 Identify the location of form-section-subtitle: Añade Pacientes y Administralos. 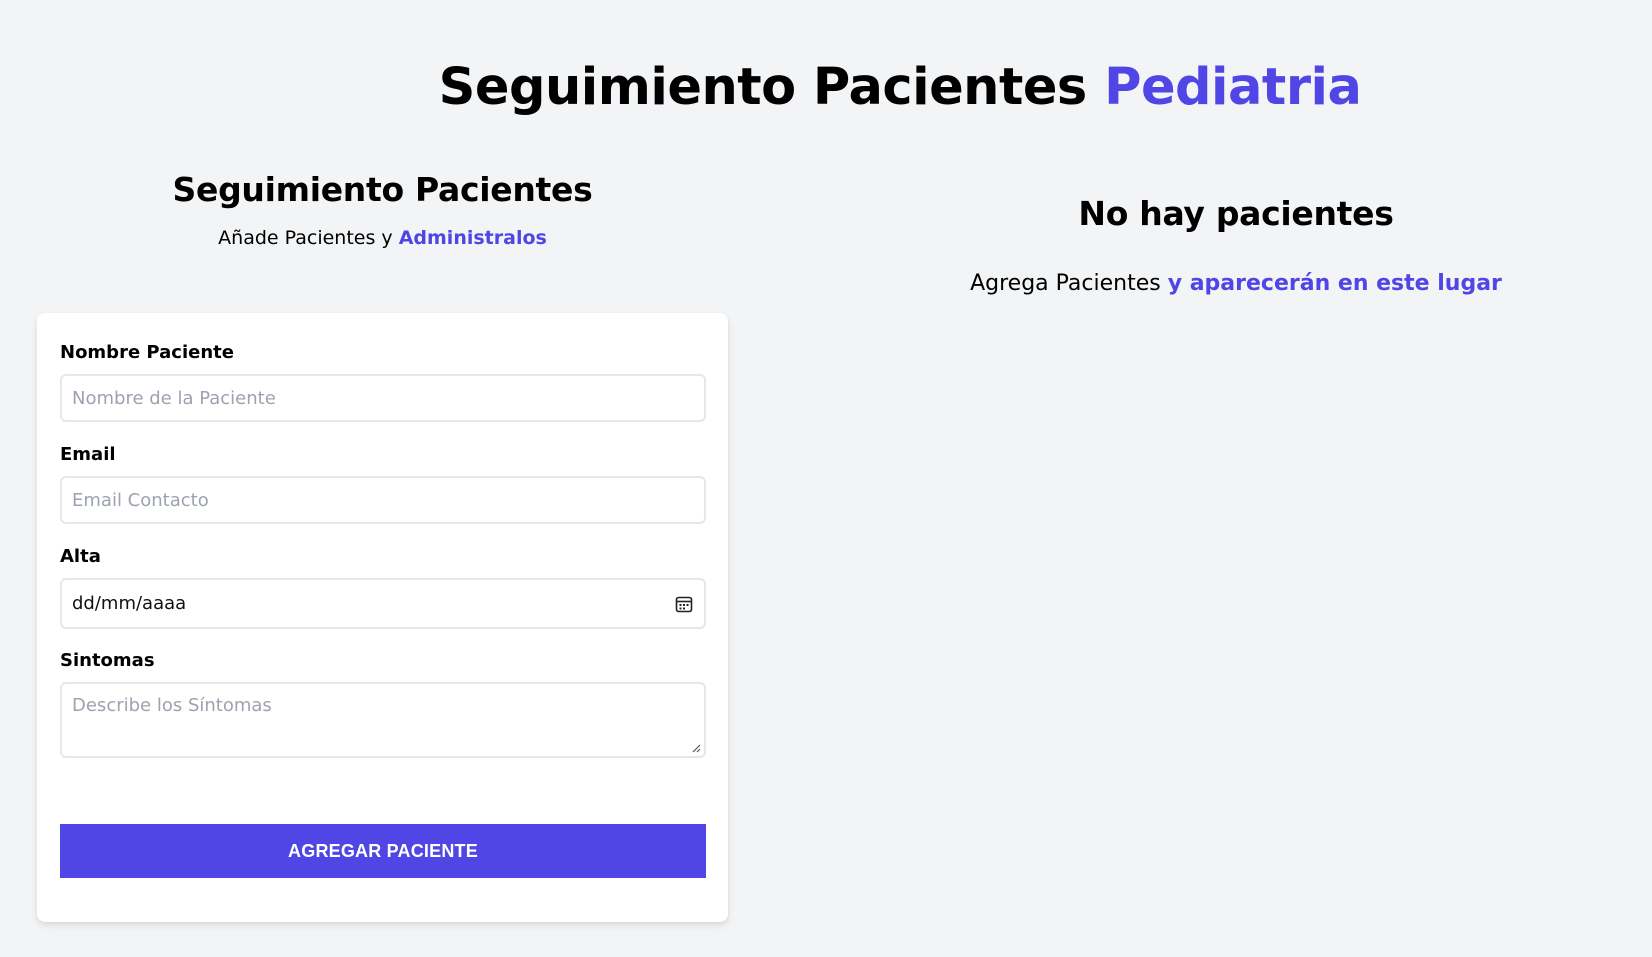
(382, 238).